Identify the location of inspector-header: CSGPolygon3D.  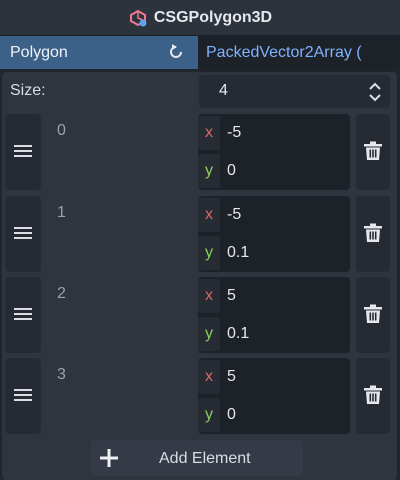
(200, 18).